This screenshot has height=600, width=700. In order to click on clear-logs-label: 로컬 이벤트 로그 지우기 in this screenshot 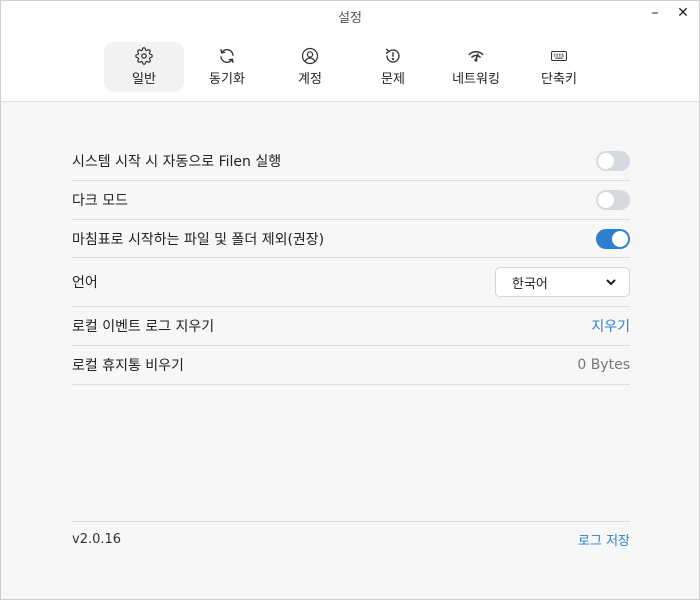, I will do `click(143, 327)`.